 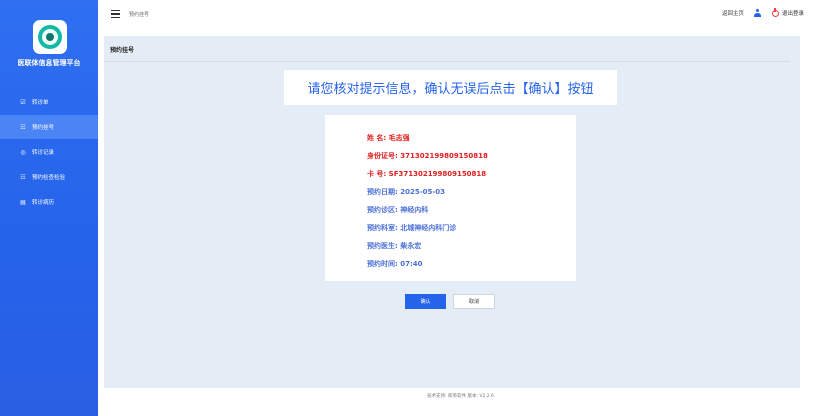 What do you see at coordinates (425, 301) in the screenshot?
I see `confirm-button: 确认` at bounding box center [425, 301].